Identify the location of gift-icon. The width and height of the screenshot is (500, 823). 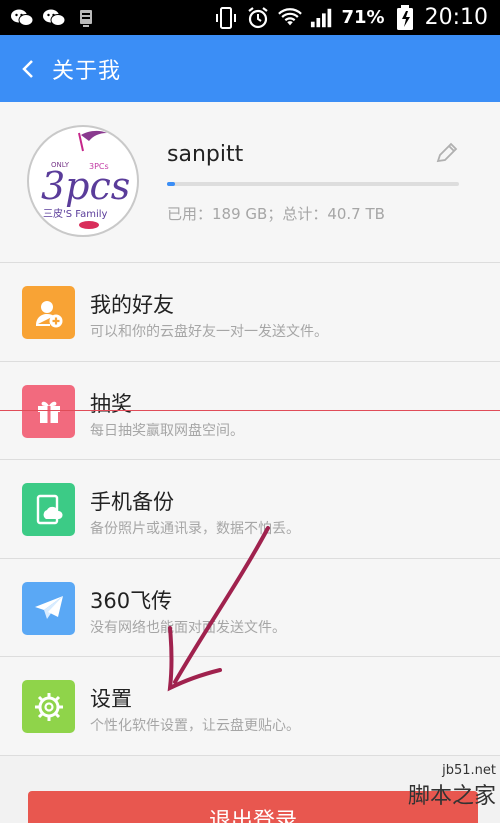
(48, 411).